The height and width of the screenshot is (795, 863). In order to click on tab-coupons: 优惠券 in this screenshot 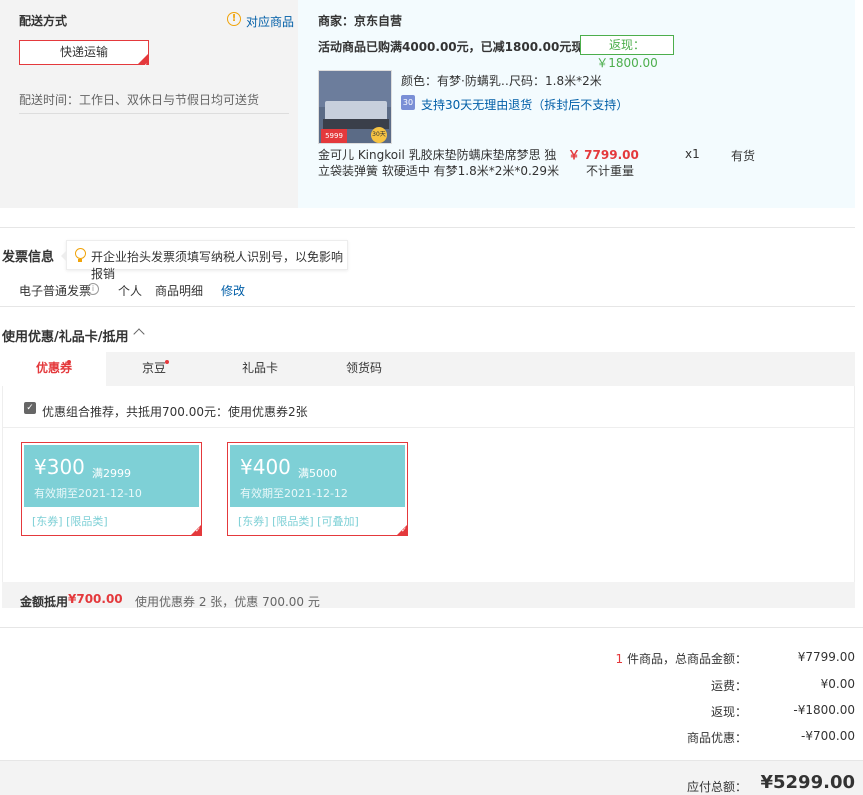, I will do `click(54, 369)`.